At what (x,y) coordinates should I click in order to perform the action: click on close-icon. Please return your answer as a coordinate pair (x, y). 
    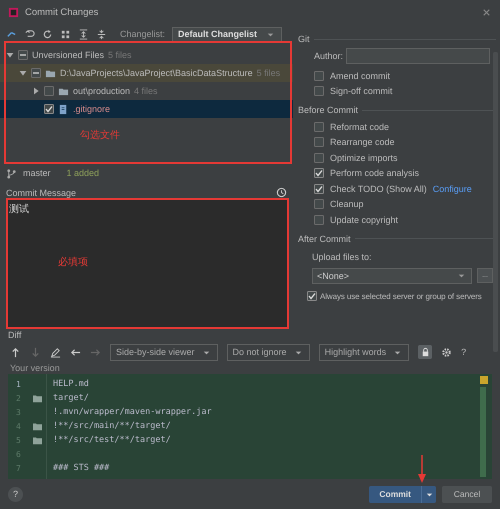
    Looking at the image, I should click on (486, 12).